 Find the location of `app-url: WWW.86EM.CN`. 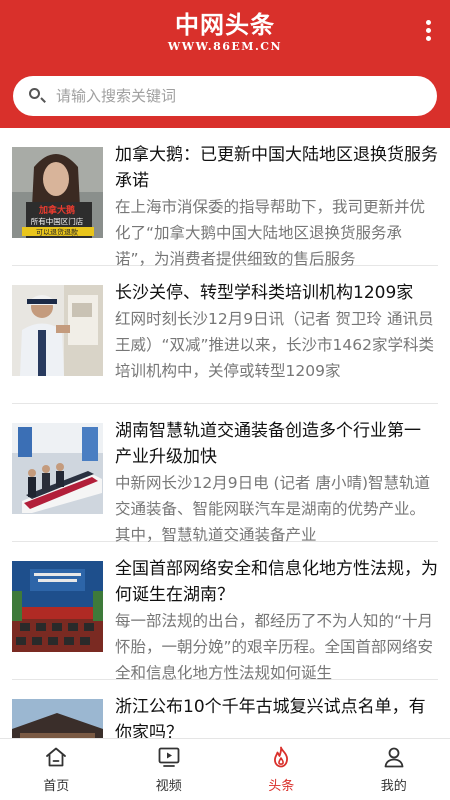

app-url: WWW.86EM.CN is located at coordinates (225, 46).